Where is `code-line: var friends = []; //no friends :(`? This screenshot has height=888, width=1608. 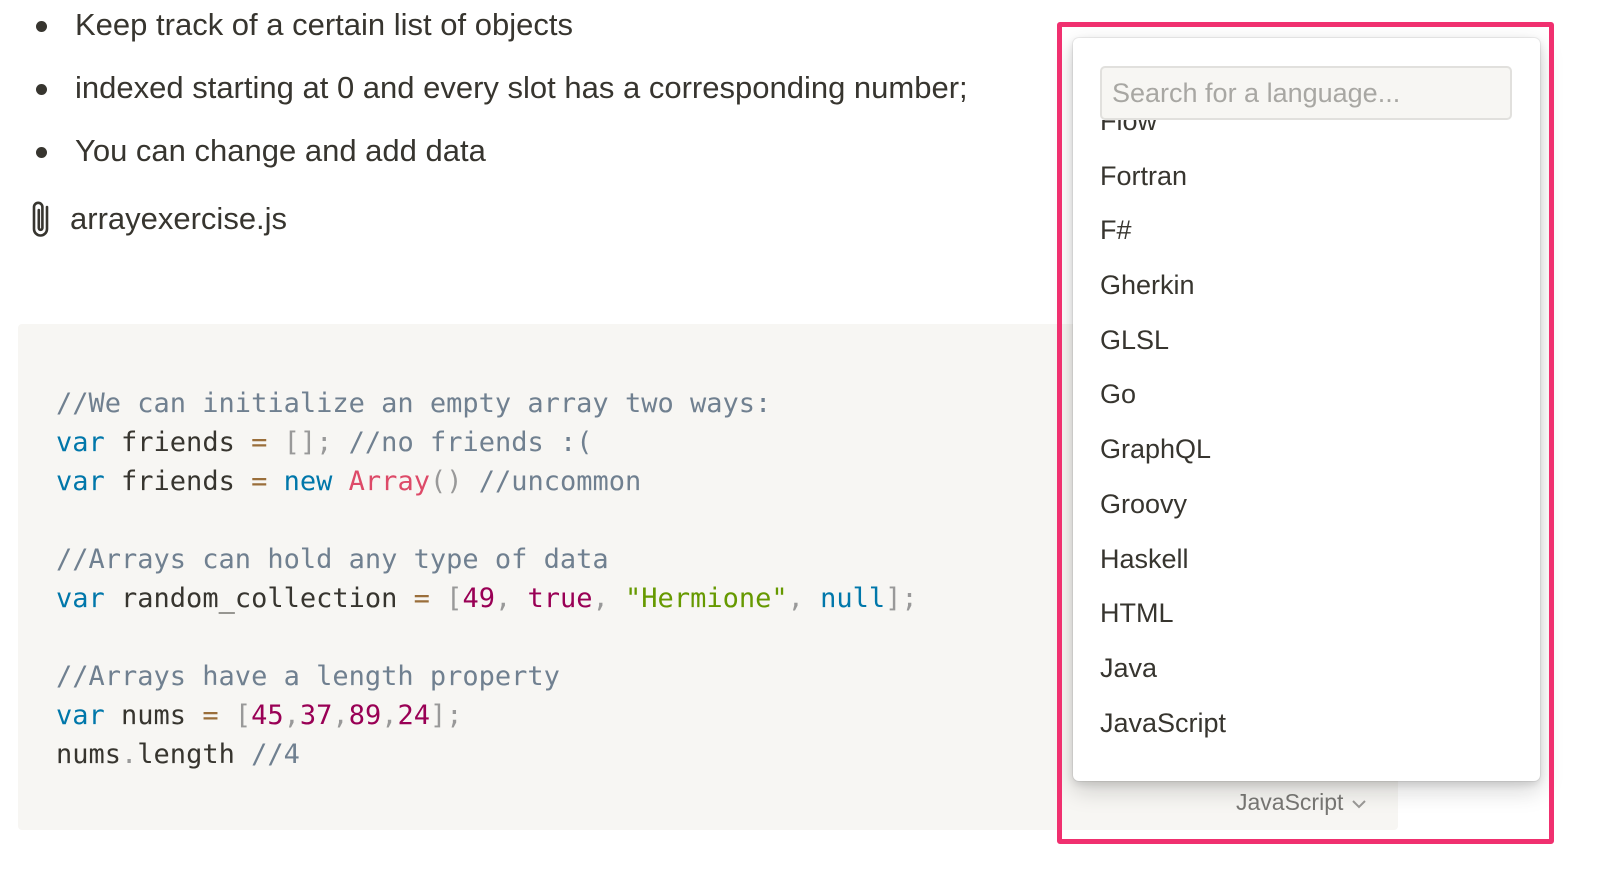
code-line: var friends = []; //no friends :( is located at coordinates (487, 442).